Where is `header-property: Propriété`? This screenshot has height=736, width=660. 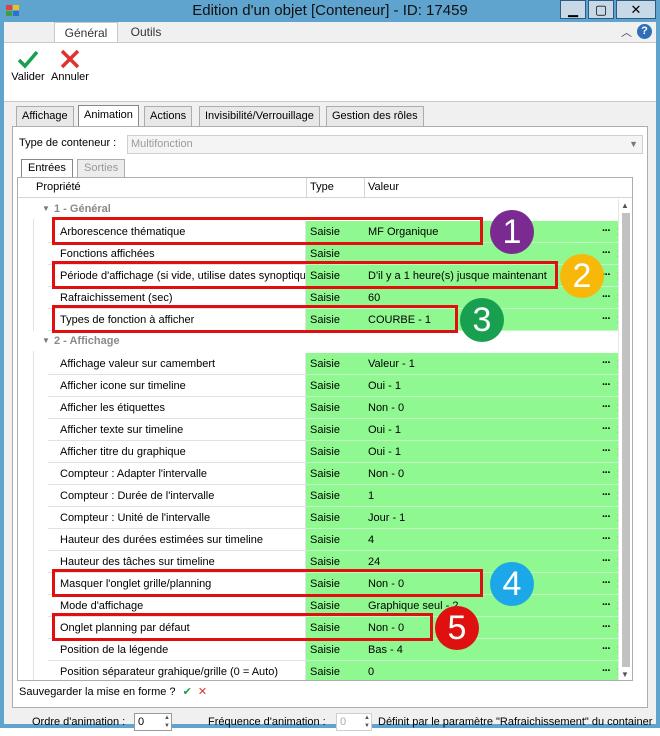 header-property: Propriété is located at coordinates (58, 187).